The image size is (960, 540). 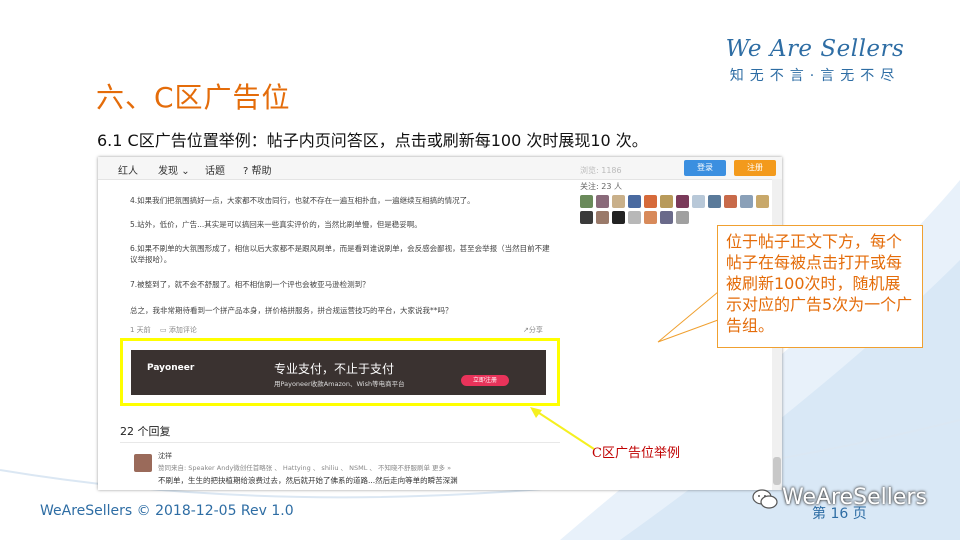 What do you see at coordinates (340, 442) in the screenshot?
I see `reply-divider` at bounding box center [340, 442].